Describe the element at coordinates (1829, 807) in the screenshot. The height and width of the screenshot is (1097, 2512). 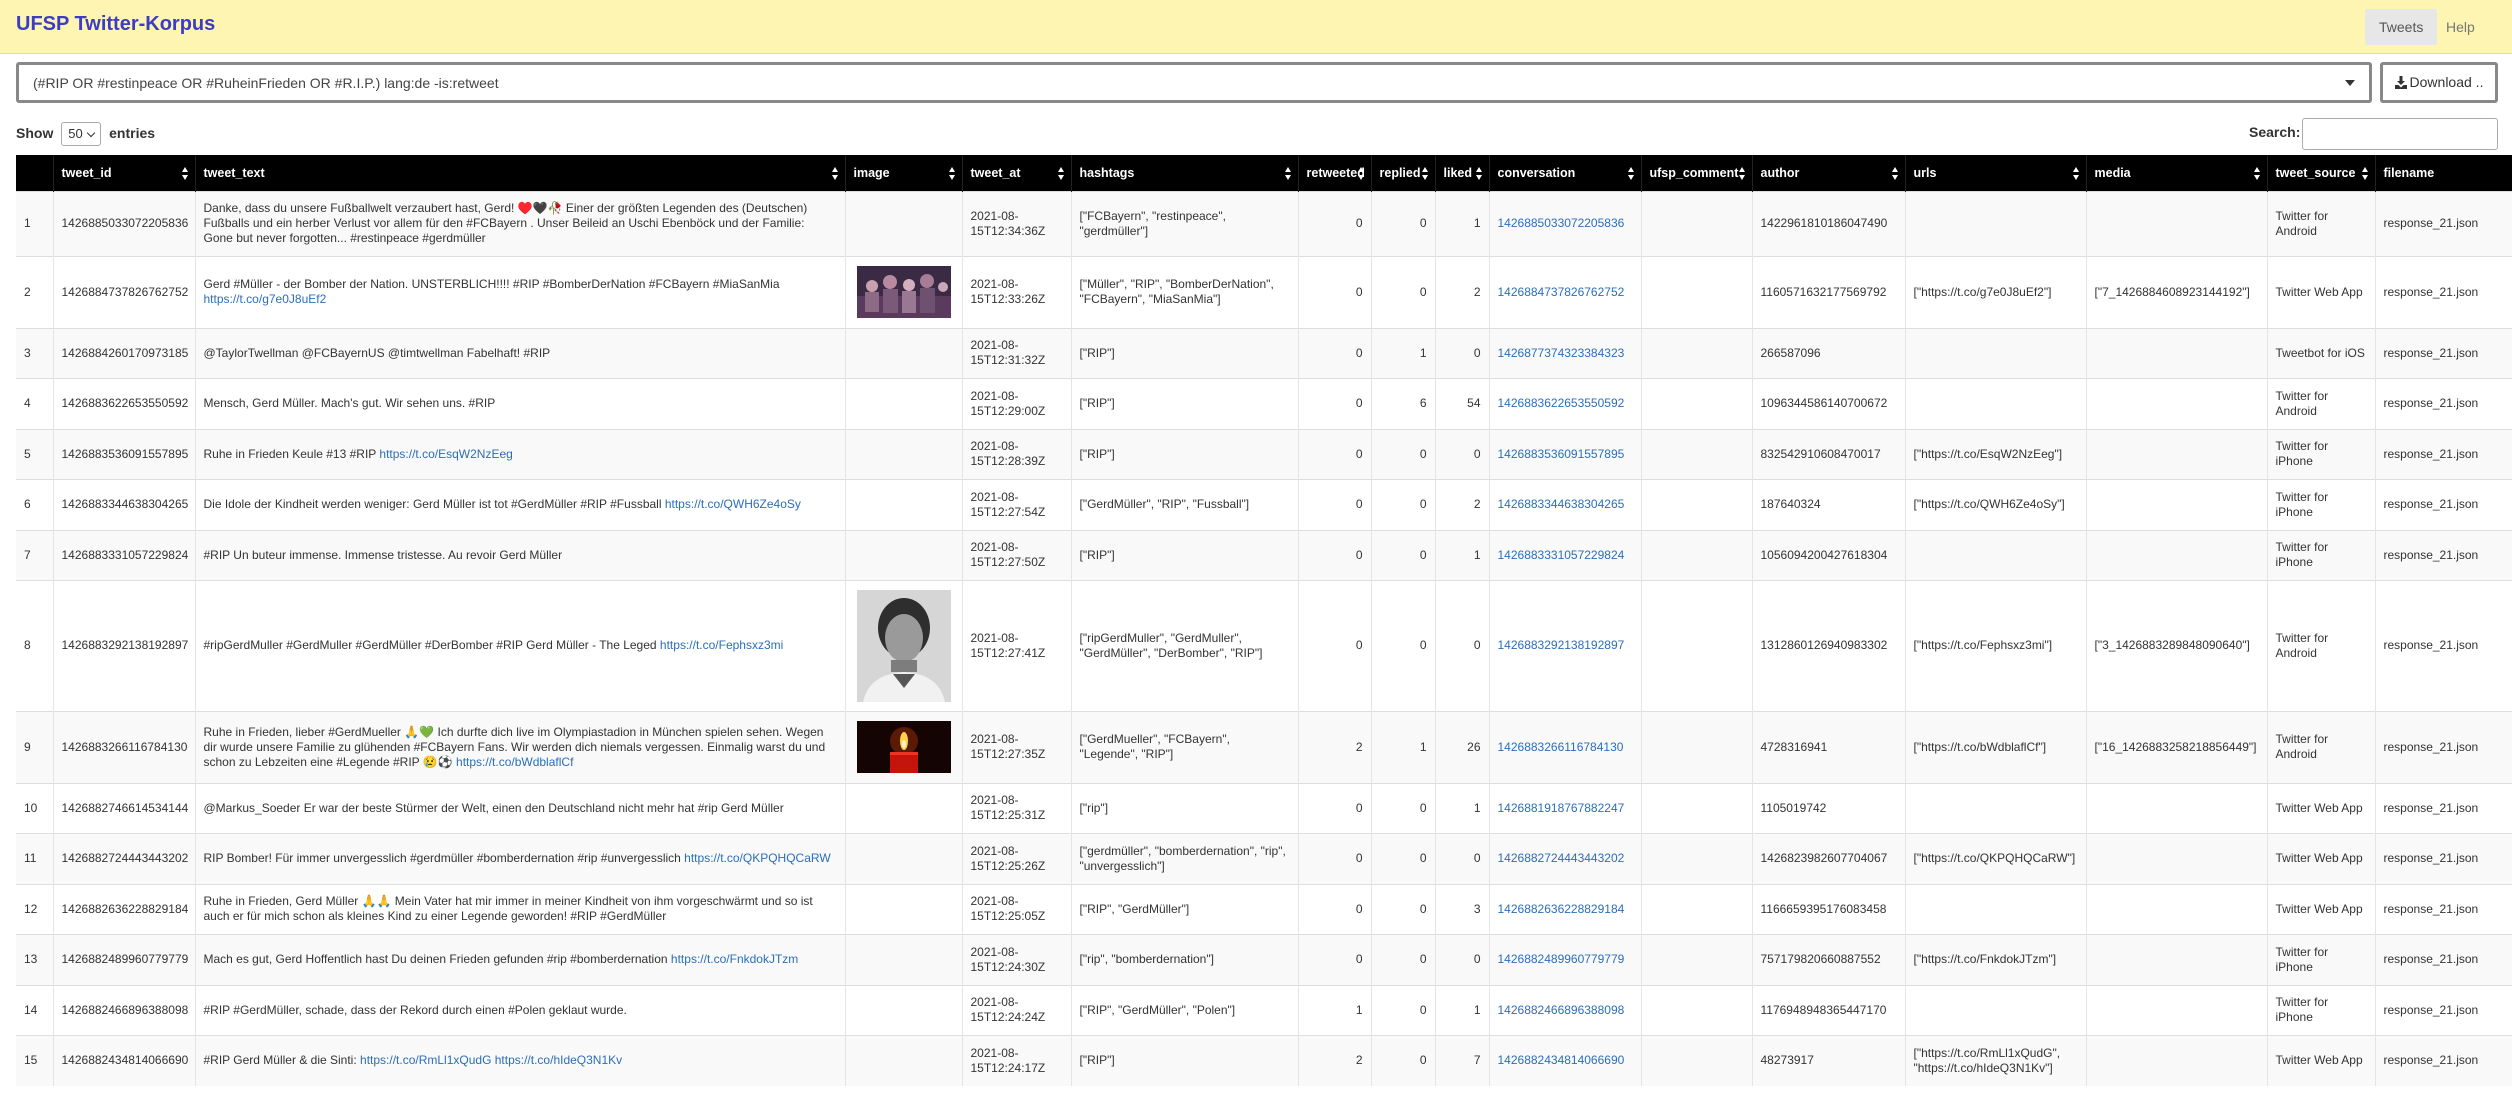
I see `author-cell: 1105019742` at that location.